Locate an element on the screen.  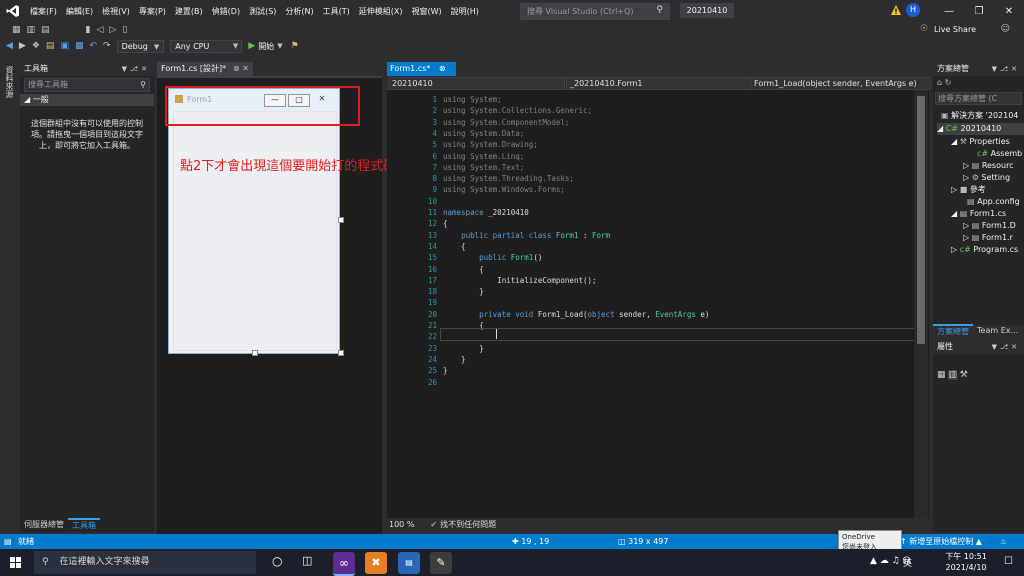
menu-help: 說明(H) is located at coordinates (465, 11).